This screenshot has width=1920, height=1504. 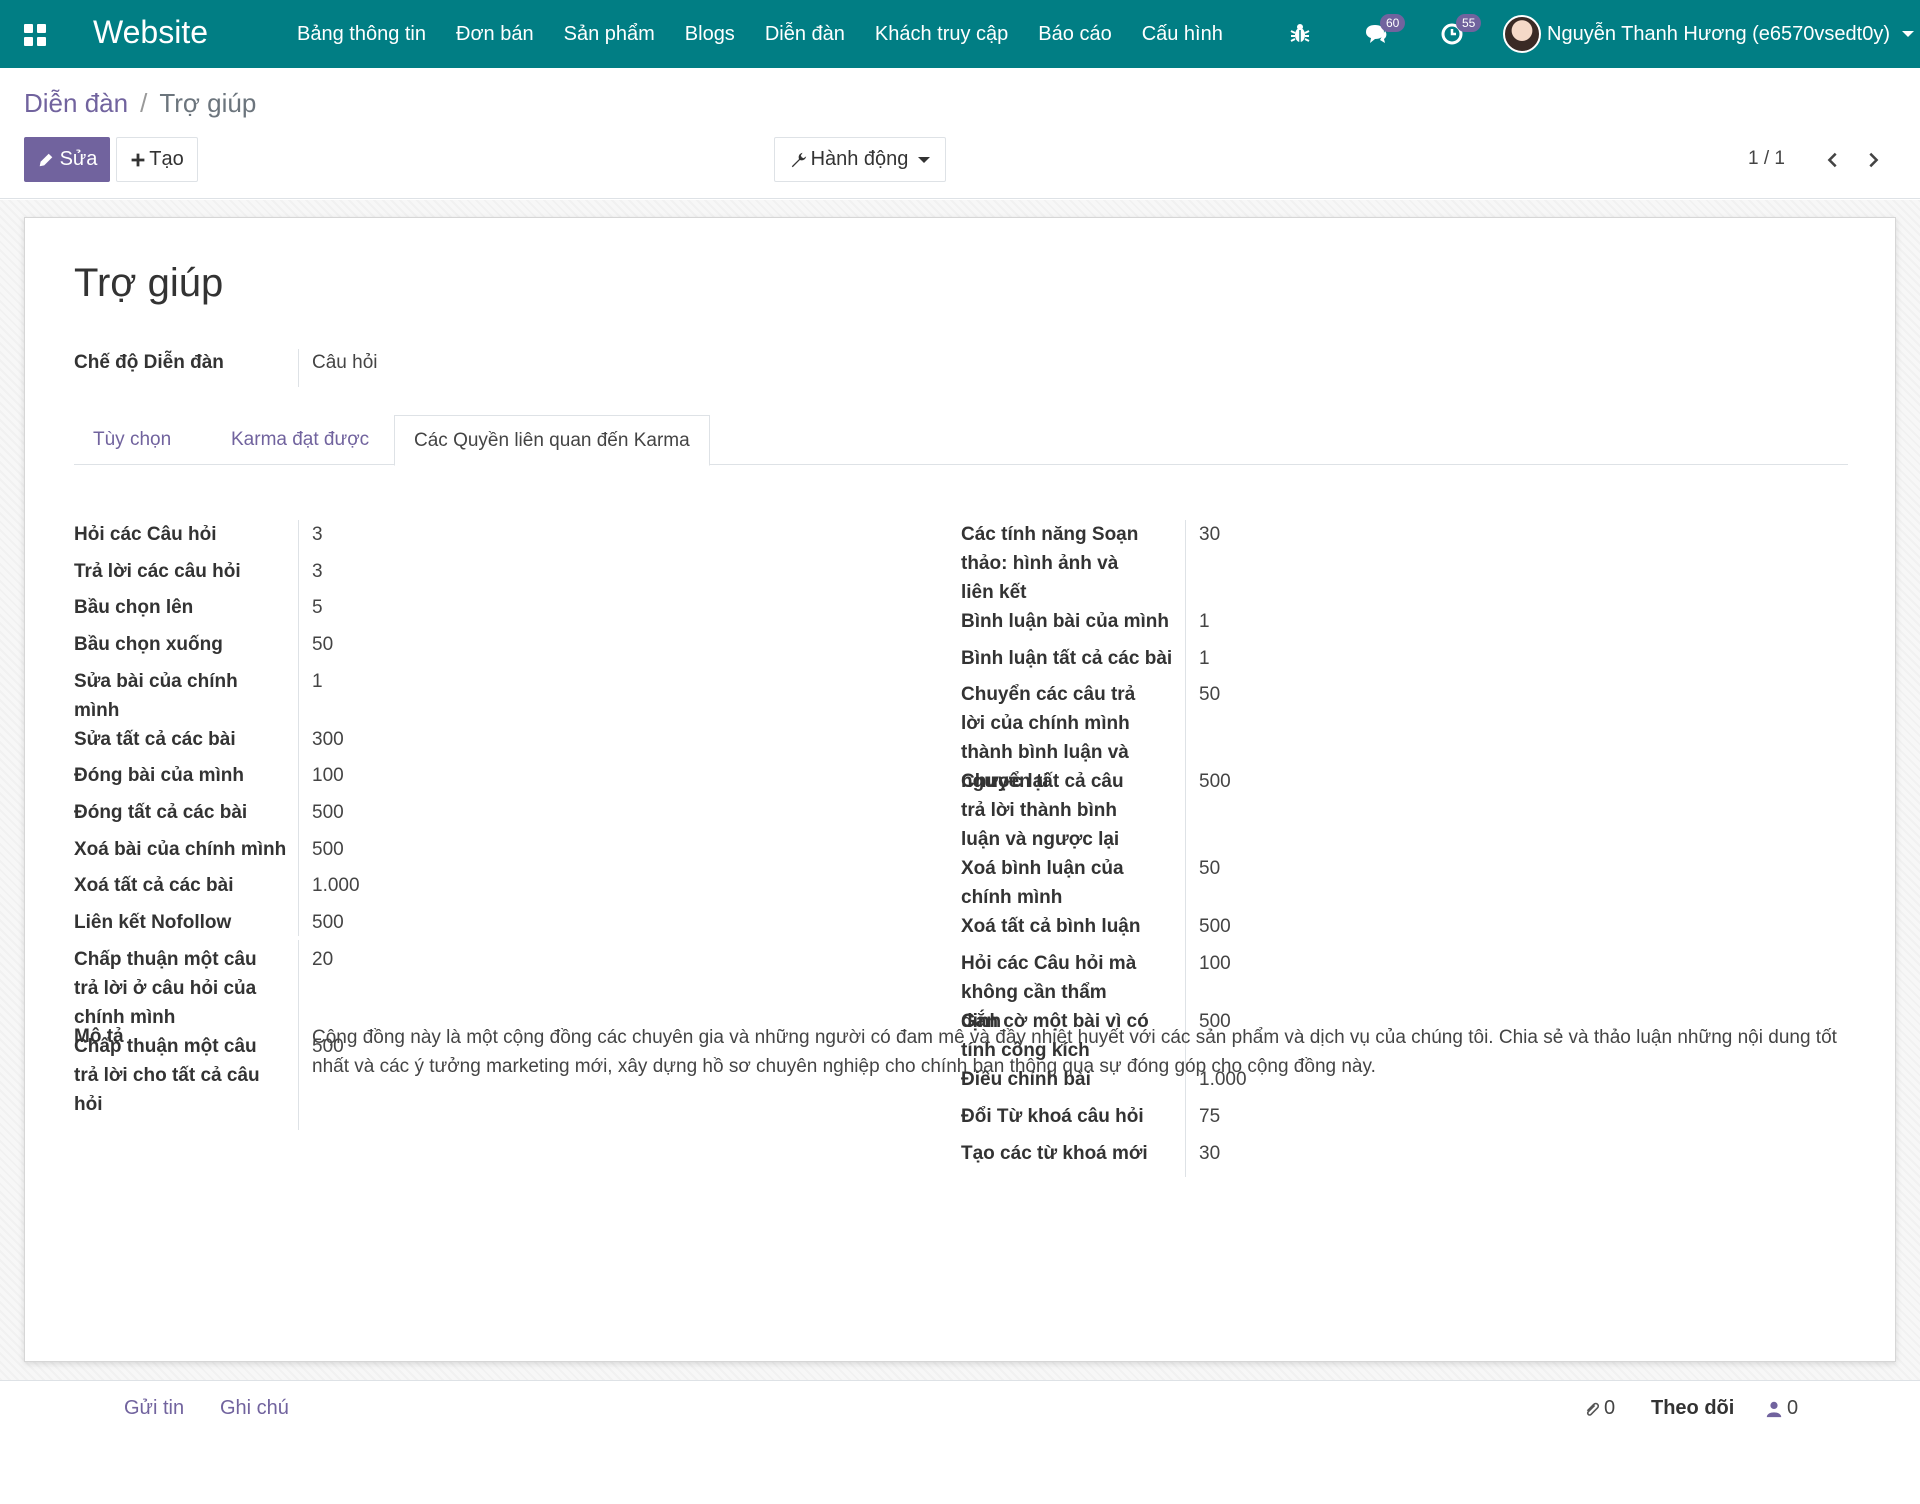 I want to click on chatter-topbar: Gửi tin Ghi chú 0 Theo dõi 0, so click(x=960, y=1411).